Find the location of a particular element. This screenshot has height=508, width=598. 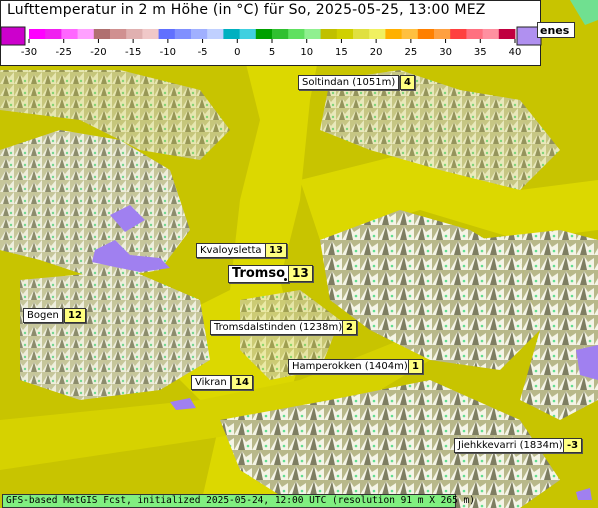

scale-tick-label: 30 is located at coordinates (445, 52).